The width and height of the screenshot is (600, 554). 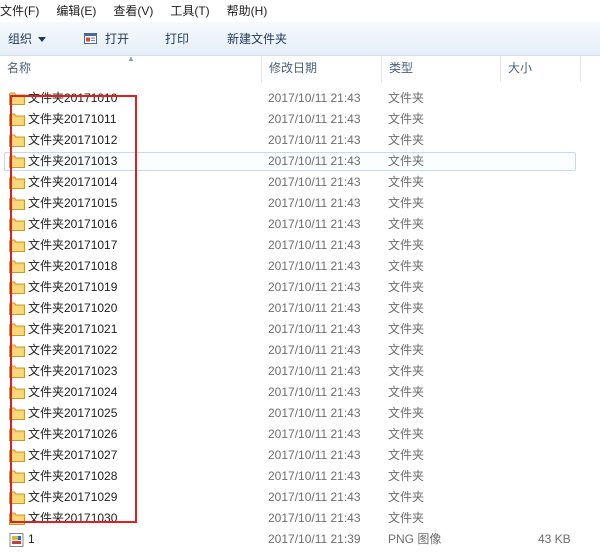 I want to click on file-row: 文件夹20171024 2017/10/11 21:43 文件夹, so click(x=300, y=392).